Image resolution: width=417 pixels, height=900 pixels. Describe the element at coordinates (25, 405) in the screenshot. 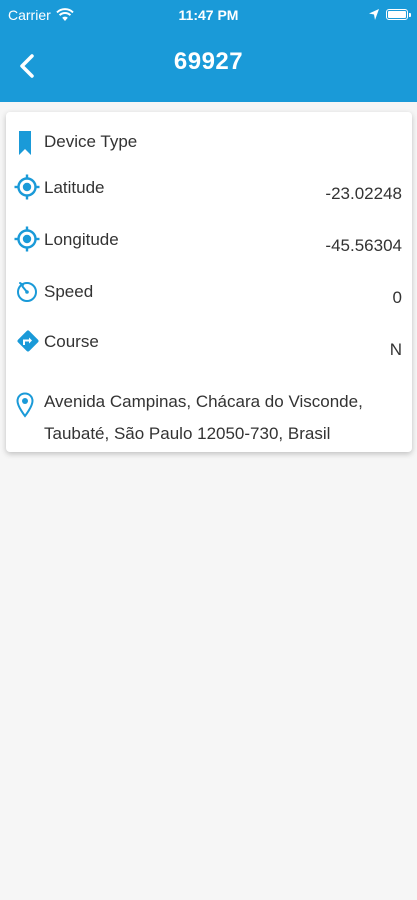

I see `map-pin-icon` at that location.